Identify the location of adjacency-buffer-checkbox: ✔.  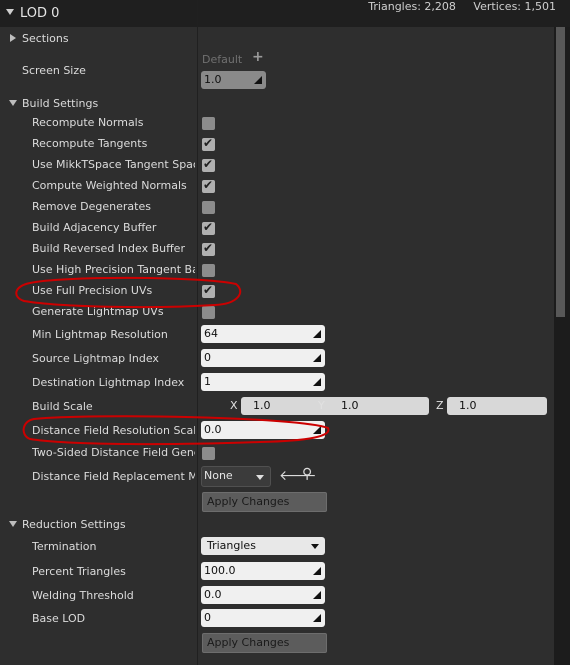
(208, 227).